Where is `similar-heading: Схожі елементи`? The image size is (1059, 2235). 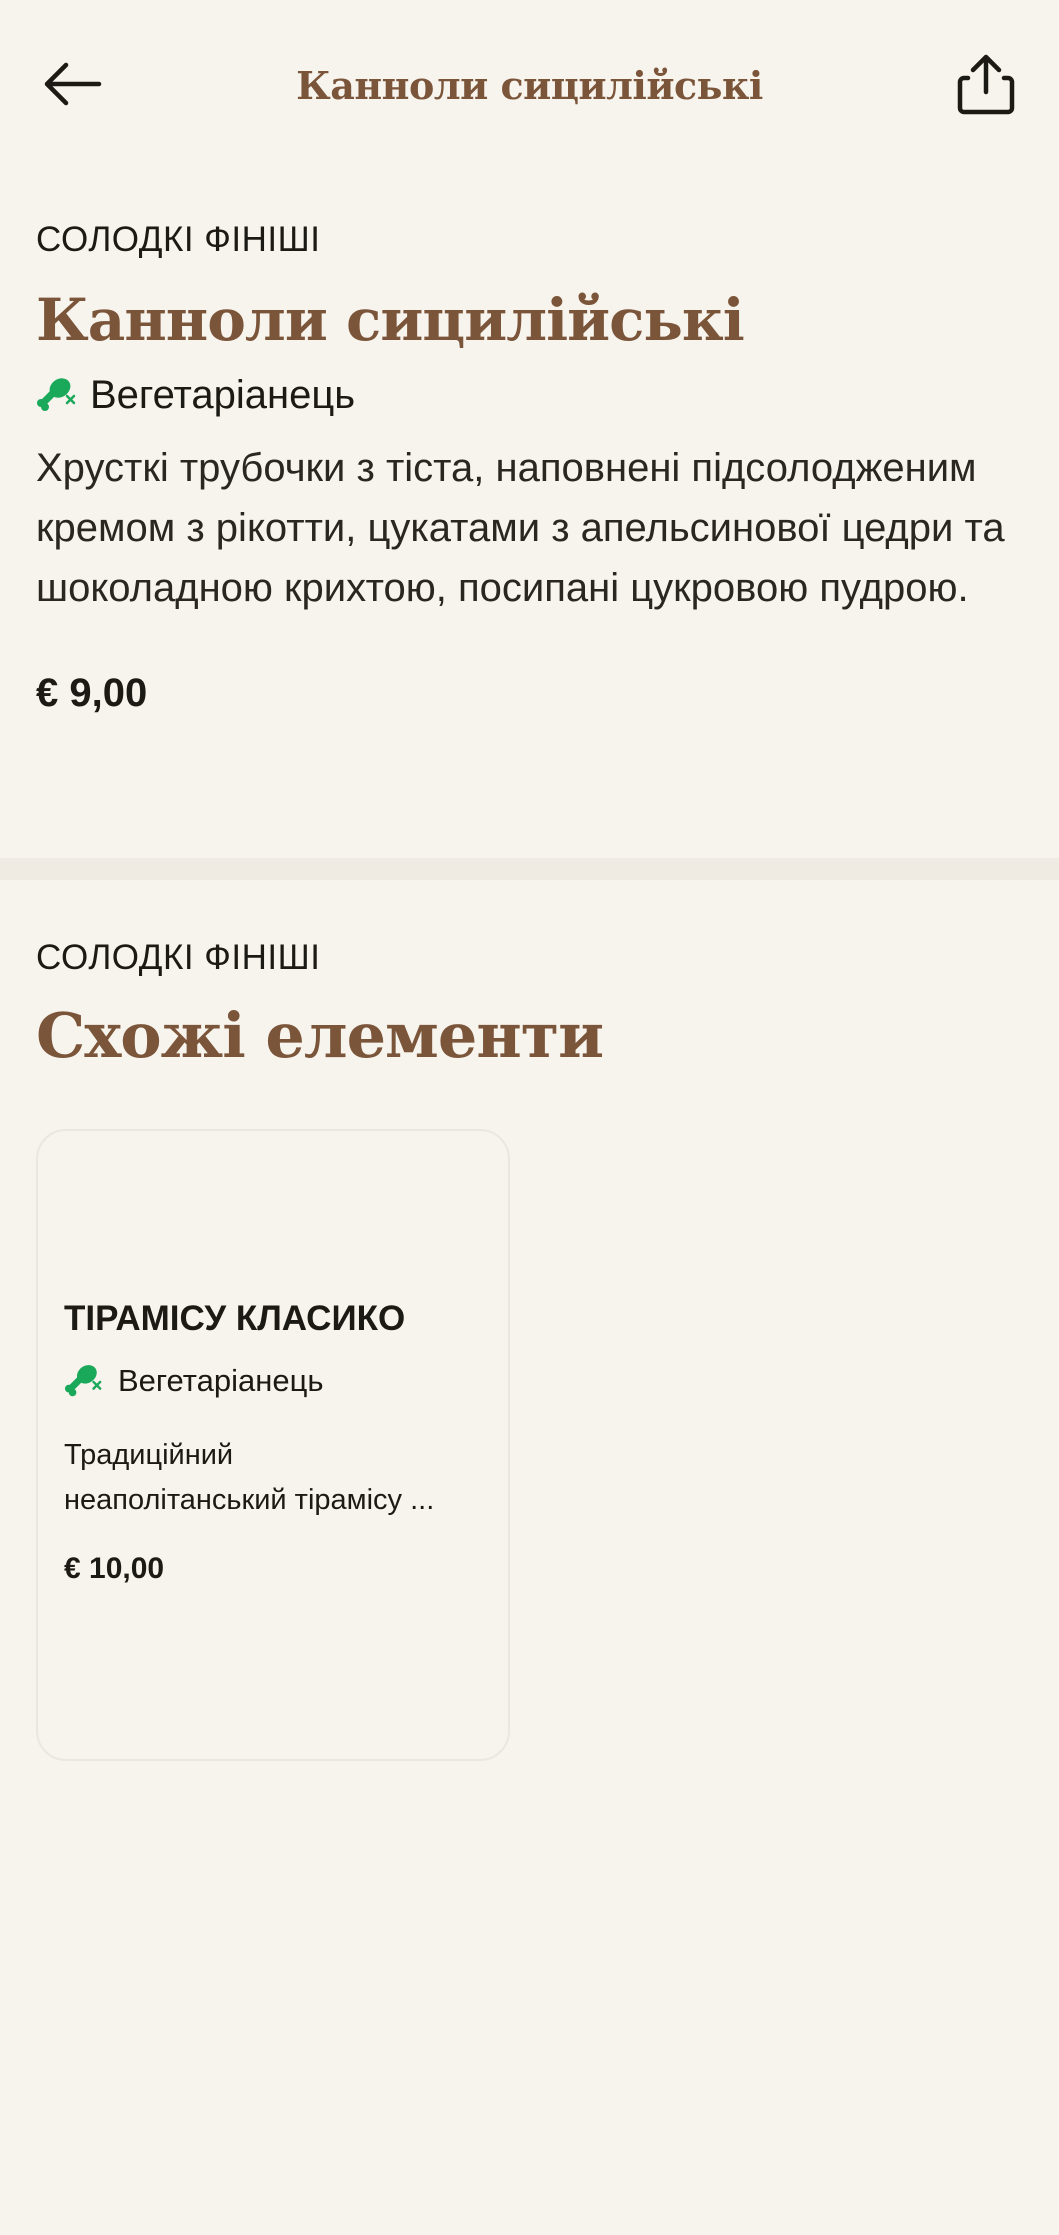 similar-heading: Схожі елементи is located at coordinates (320, 1035).